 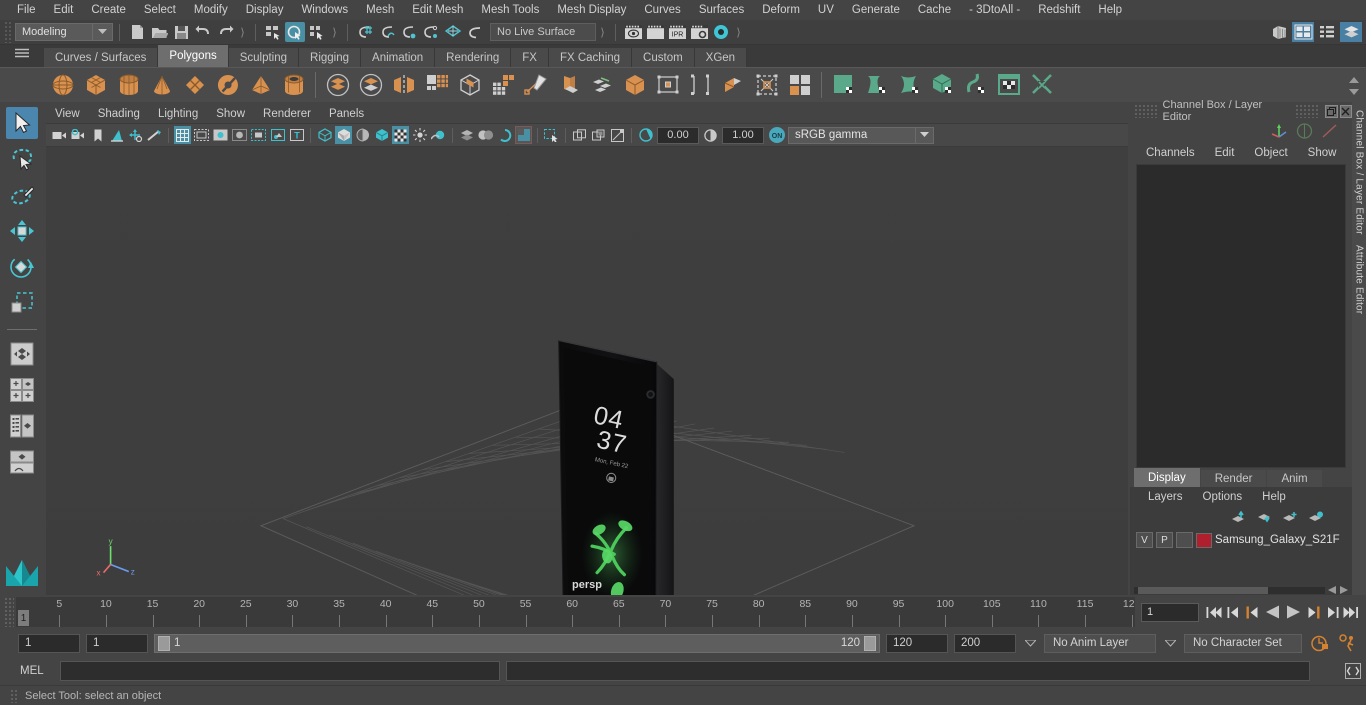 What do you see at coordinates (1277, 540) in the screenshot?
I see `layer-name: Samsung_Galaxy_S21F` at bounding box center [1277, 540].